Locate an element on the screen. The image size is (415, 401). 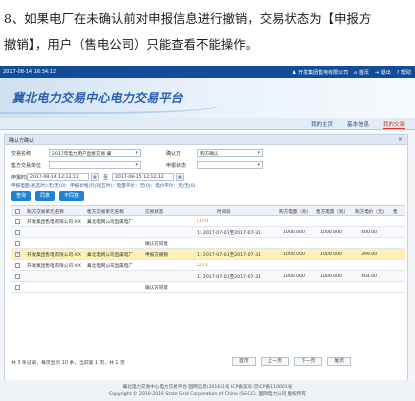
home-link-text: 首页 is located at coordinates (363, 73).